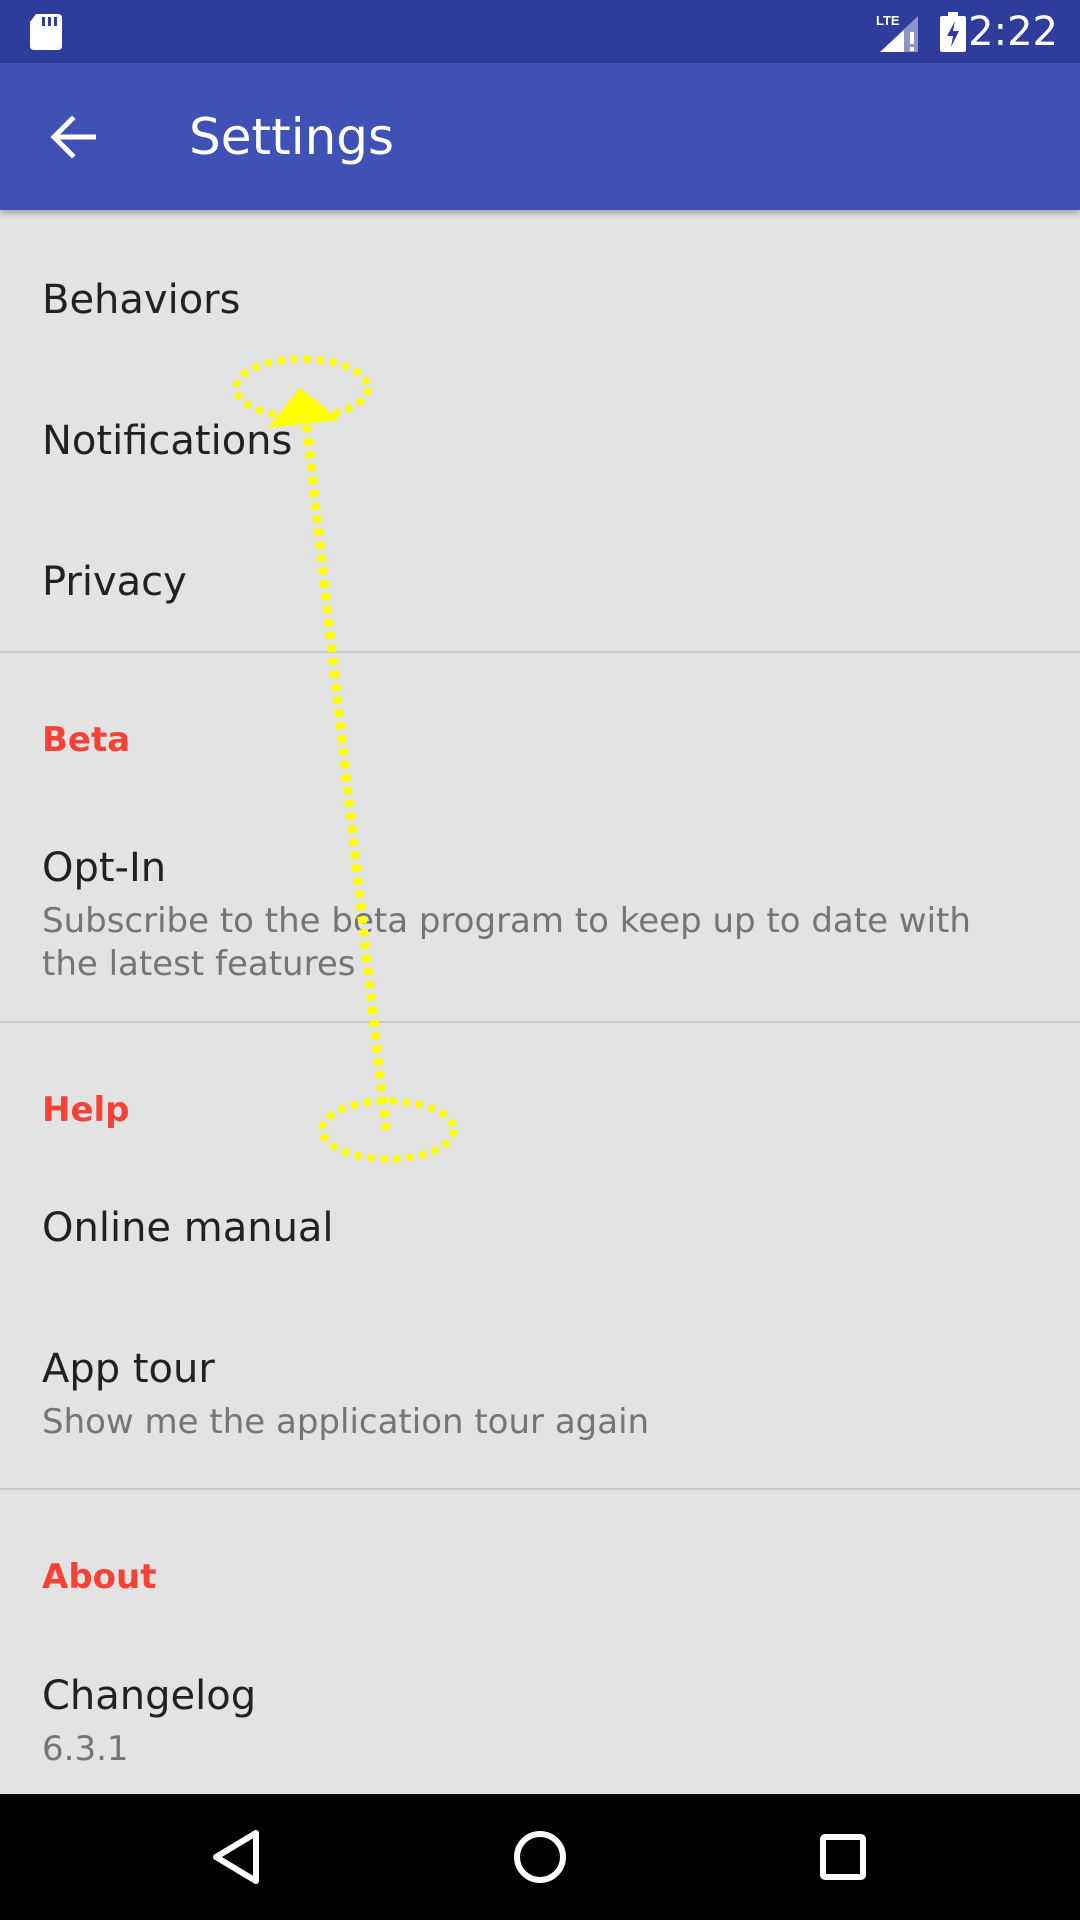 Image resolution: width=1080 pixels, height=1920 pixels. Describe the element at coordinates (540, 280) in the screenshot. I see `pref-behaviors: Behaviors` at that location.